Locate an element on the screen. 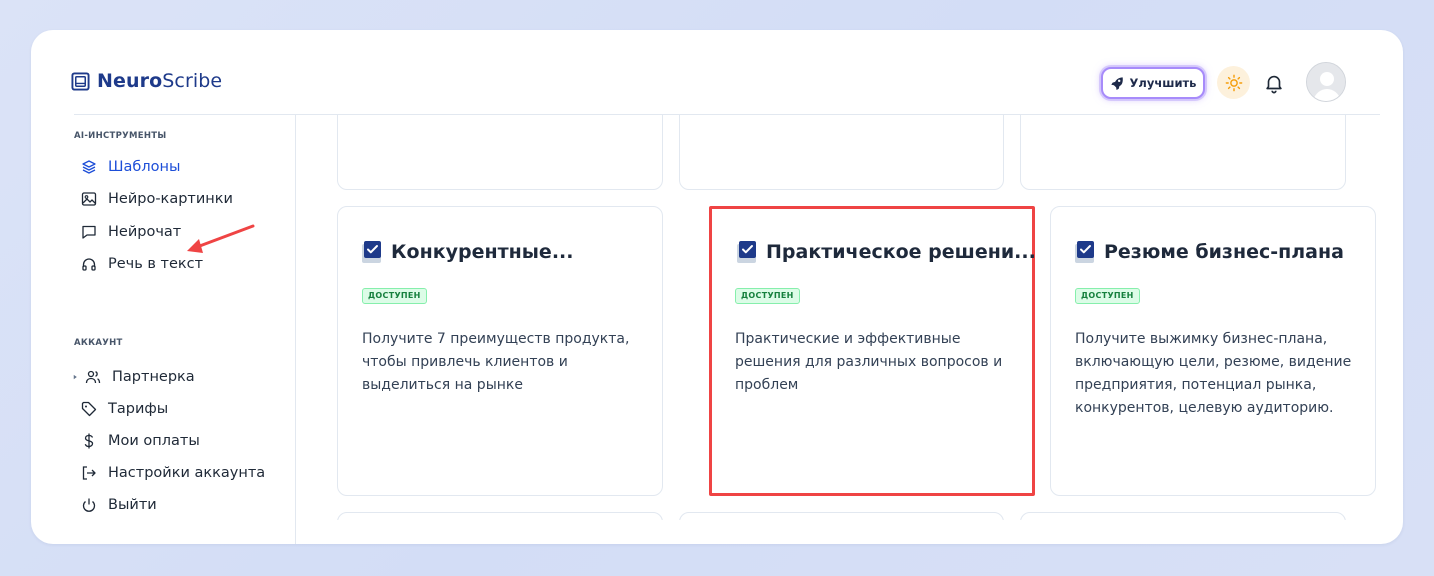 This screenshot has width=1434, height=576. sidebar-item-my-payments: Мои оплаты is located at coordinates (140, 441).